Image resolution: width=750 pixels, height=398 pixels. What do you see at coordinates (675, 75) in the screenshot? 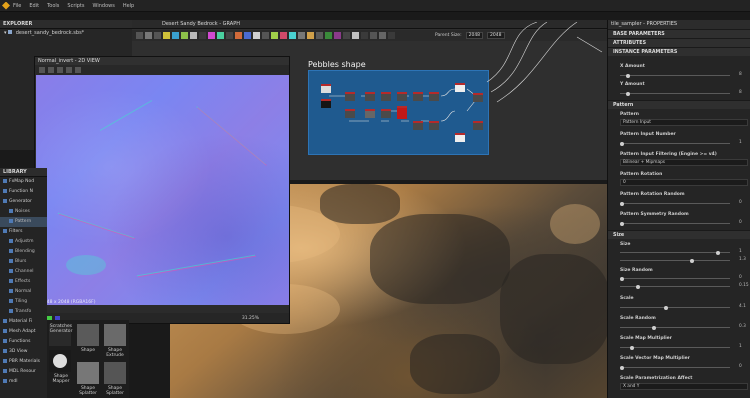
I see `x-amount-slider` at bounding box center [675, 75].